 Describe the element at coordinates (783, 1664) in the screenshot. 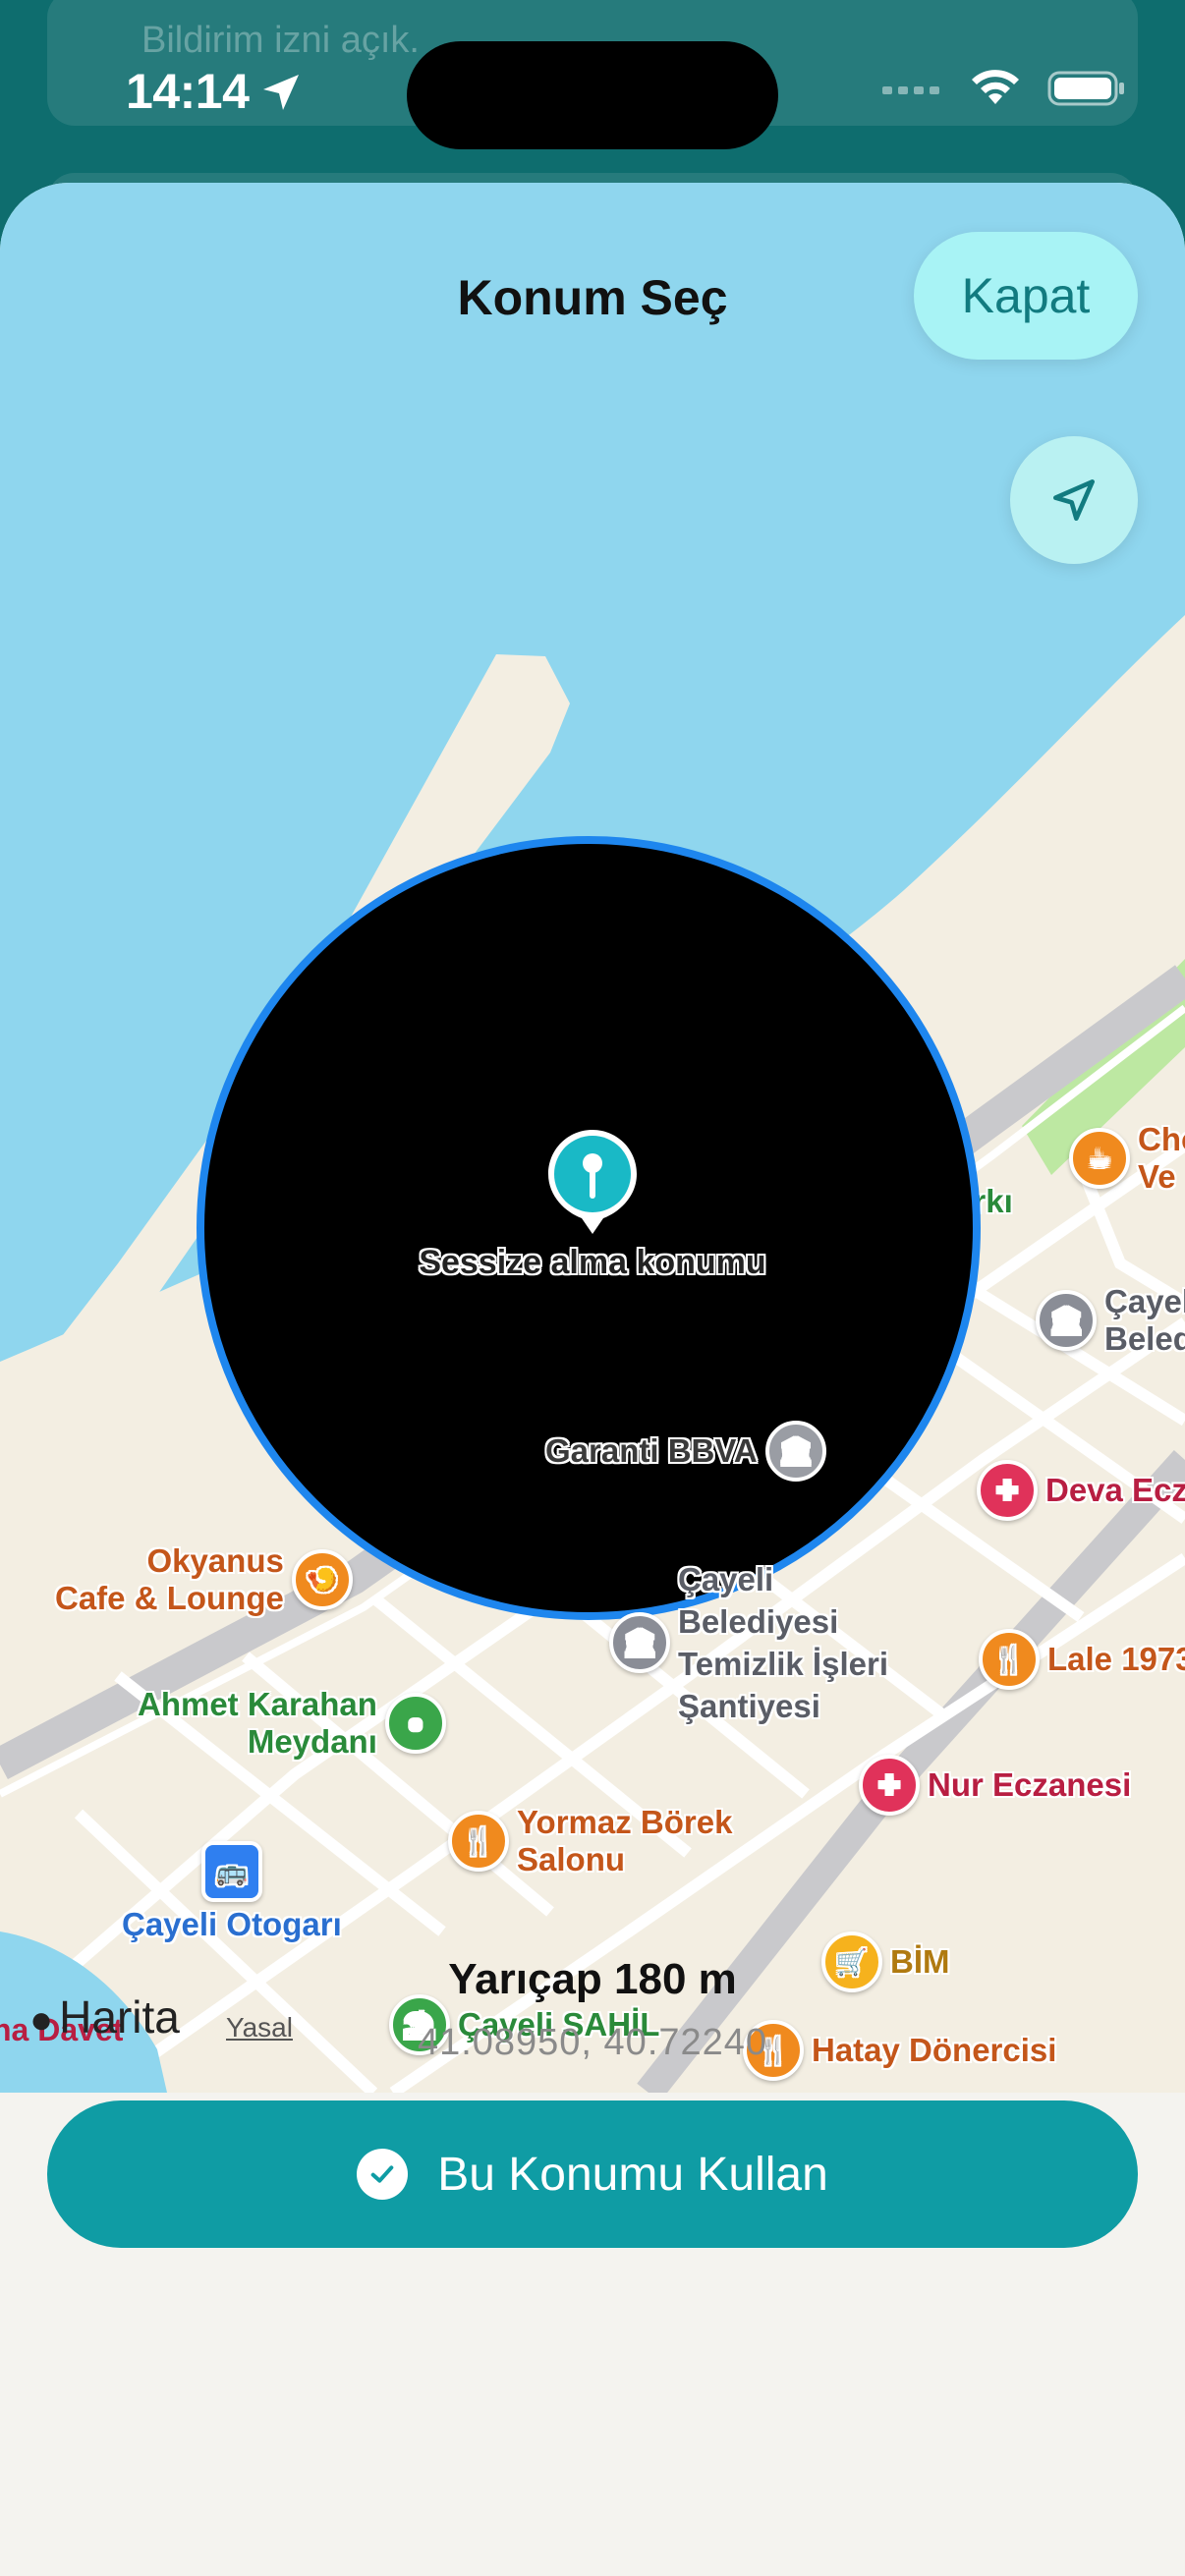

I see `poi-label: Temizlik İşleri` at that location.